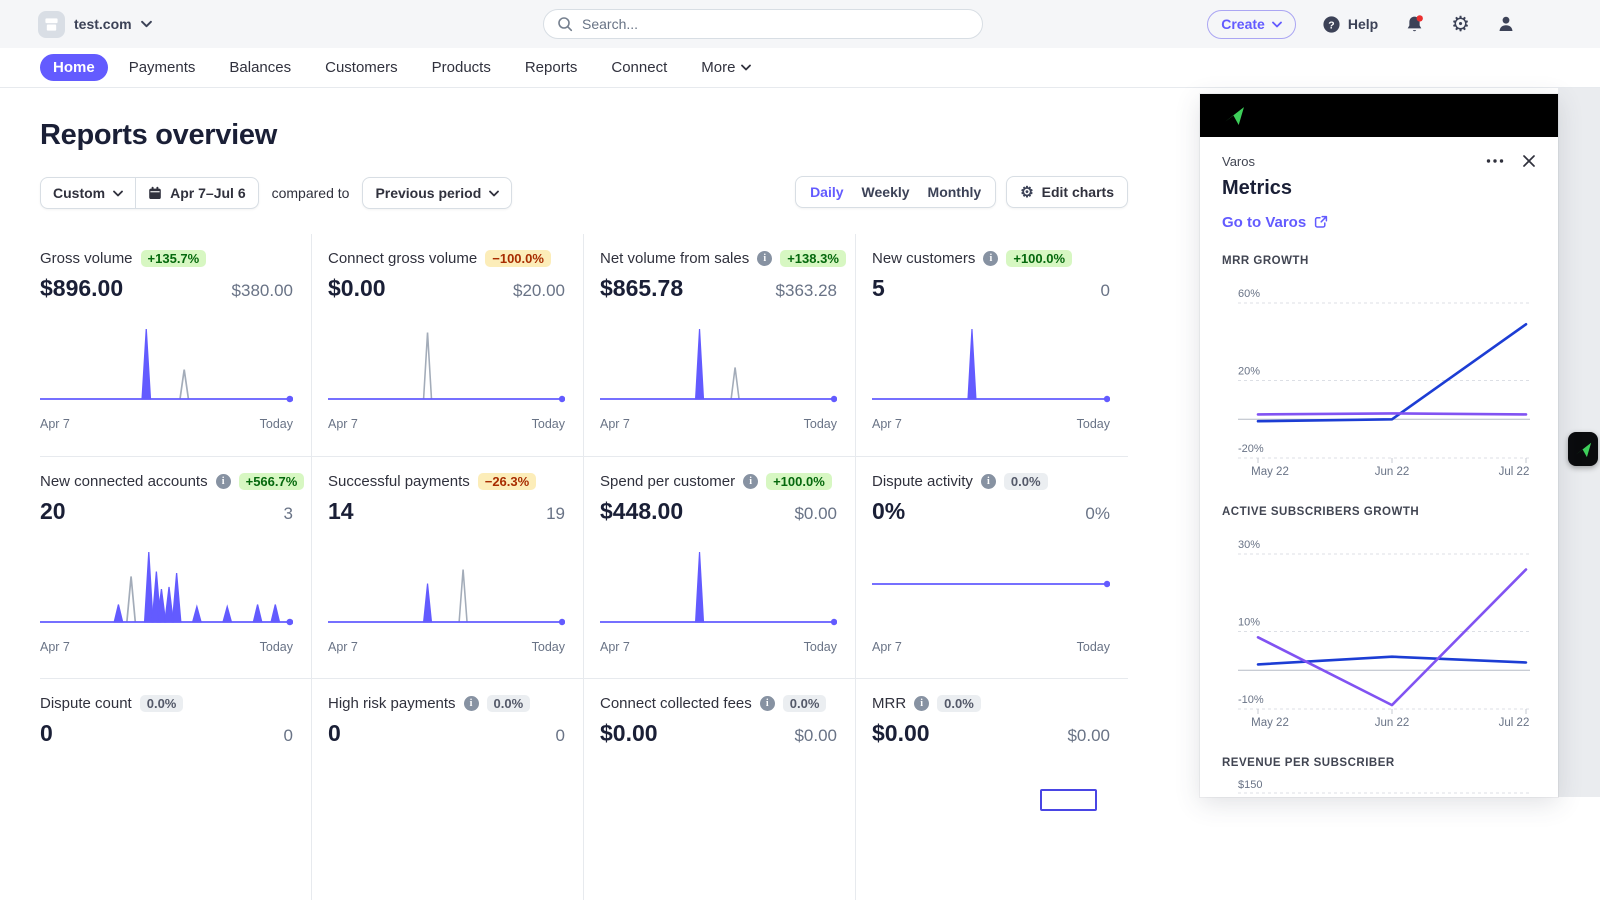  I want to click on help-button: ? Help, so click(1350, 24).